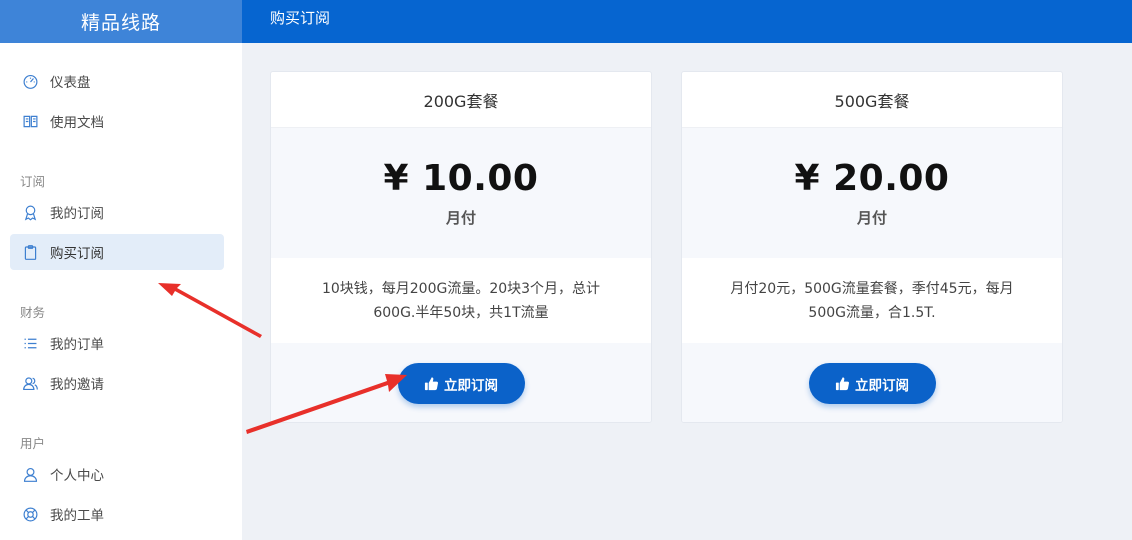 The height and width of the screenshot is (540, 1132). What do you see at coordinates (33, 443) in the screenshot?
I see `section-label-user: 用户` at bounding box center [33, 443].